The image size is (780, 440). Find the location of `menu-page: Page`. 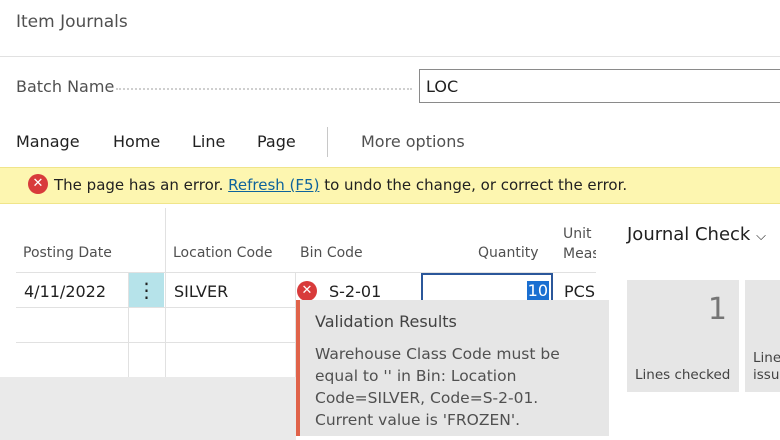

menu-page: Page is located at coordinates (276, 141).